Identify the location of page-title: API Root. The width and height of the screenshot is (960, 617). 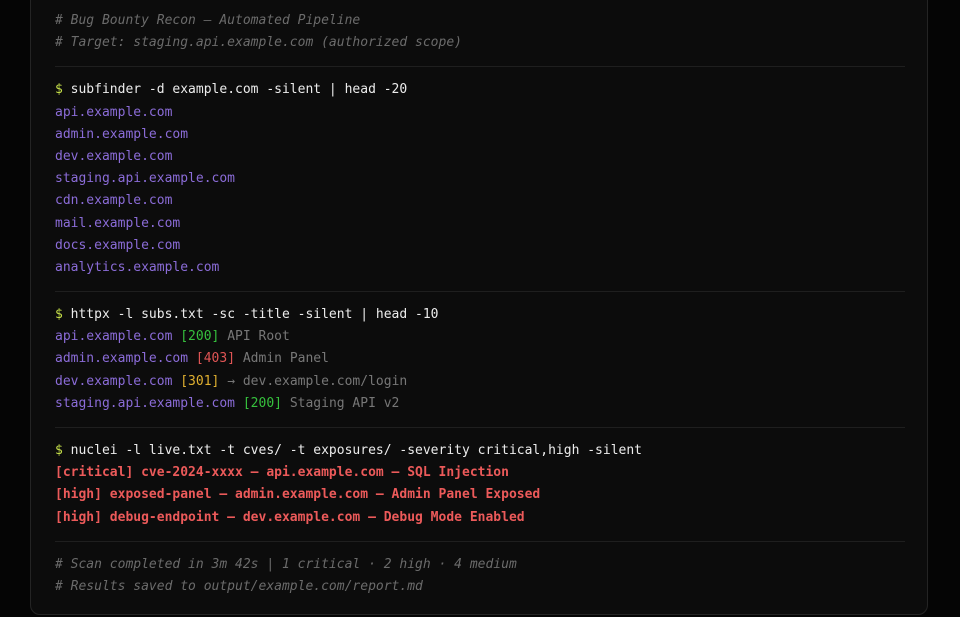
(258, 337).